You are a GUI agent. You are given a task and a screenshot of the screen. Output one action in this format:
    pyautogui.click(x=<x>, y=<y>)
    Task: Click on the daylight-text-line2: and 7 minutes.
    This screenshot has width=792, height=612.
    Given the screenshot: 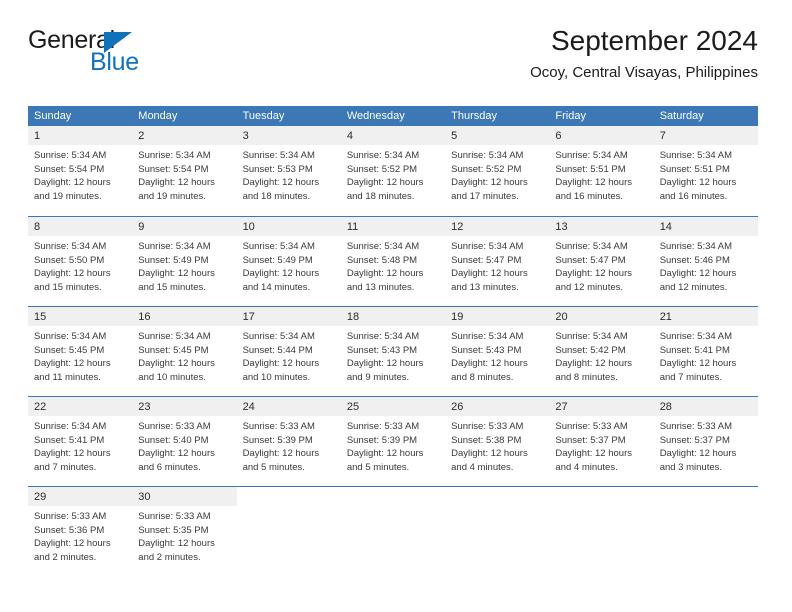 What is the action you would take?
    pyautogui.click(x=65, y=467)
    